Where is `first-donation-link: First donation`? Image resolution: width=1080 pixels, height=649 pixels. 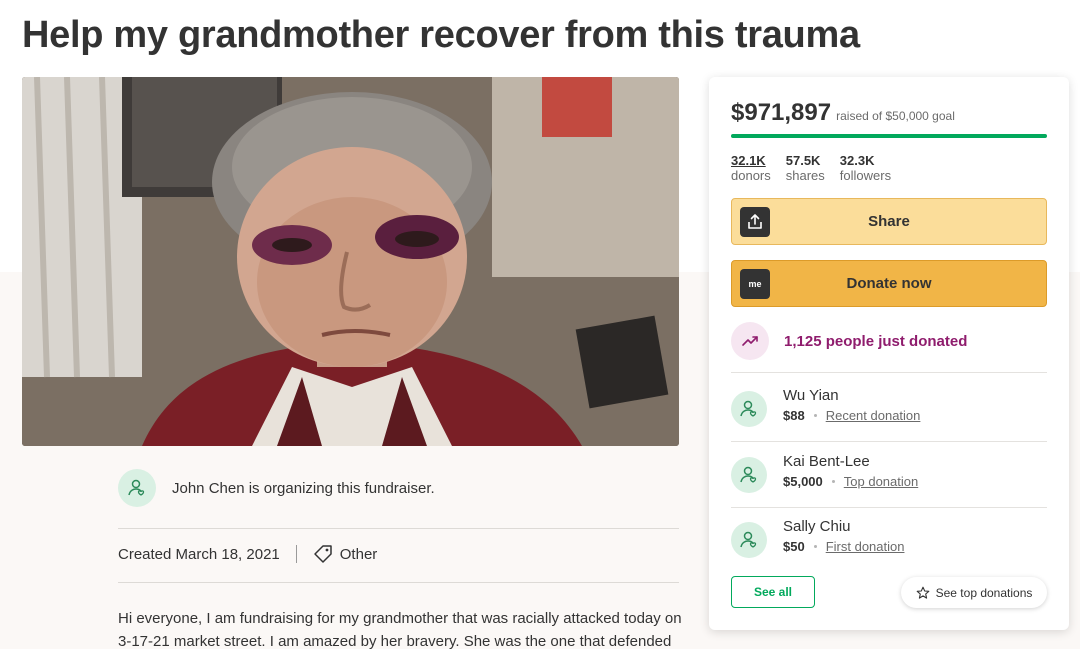
first-donation-link: First donation is located at coordinates (865, 546).